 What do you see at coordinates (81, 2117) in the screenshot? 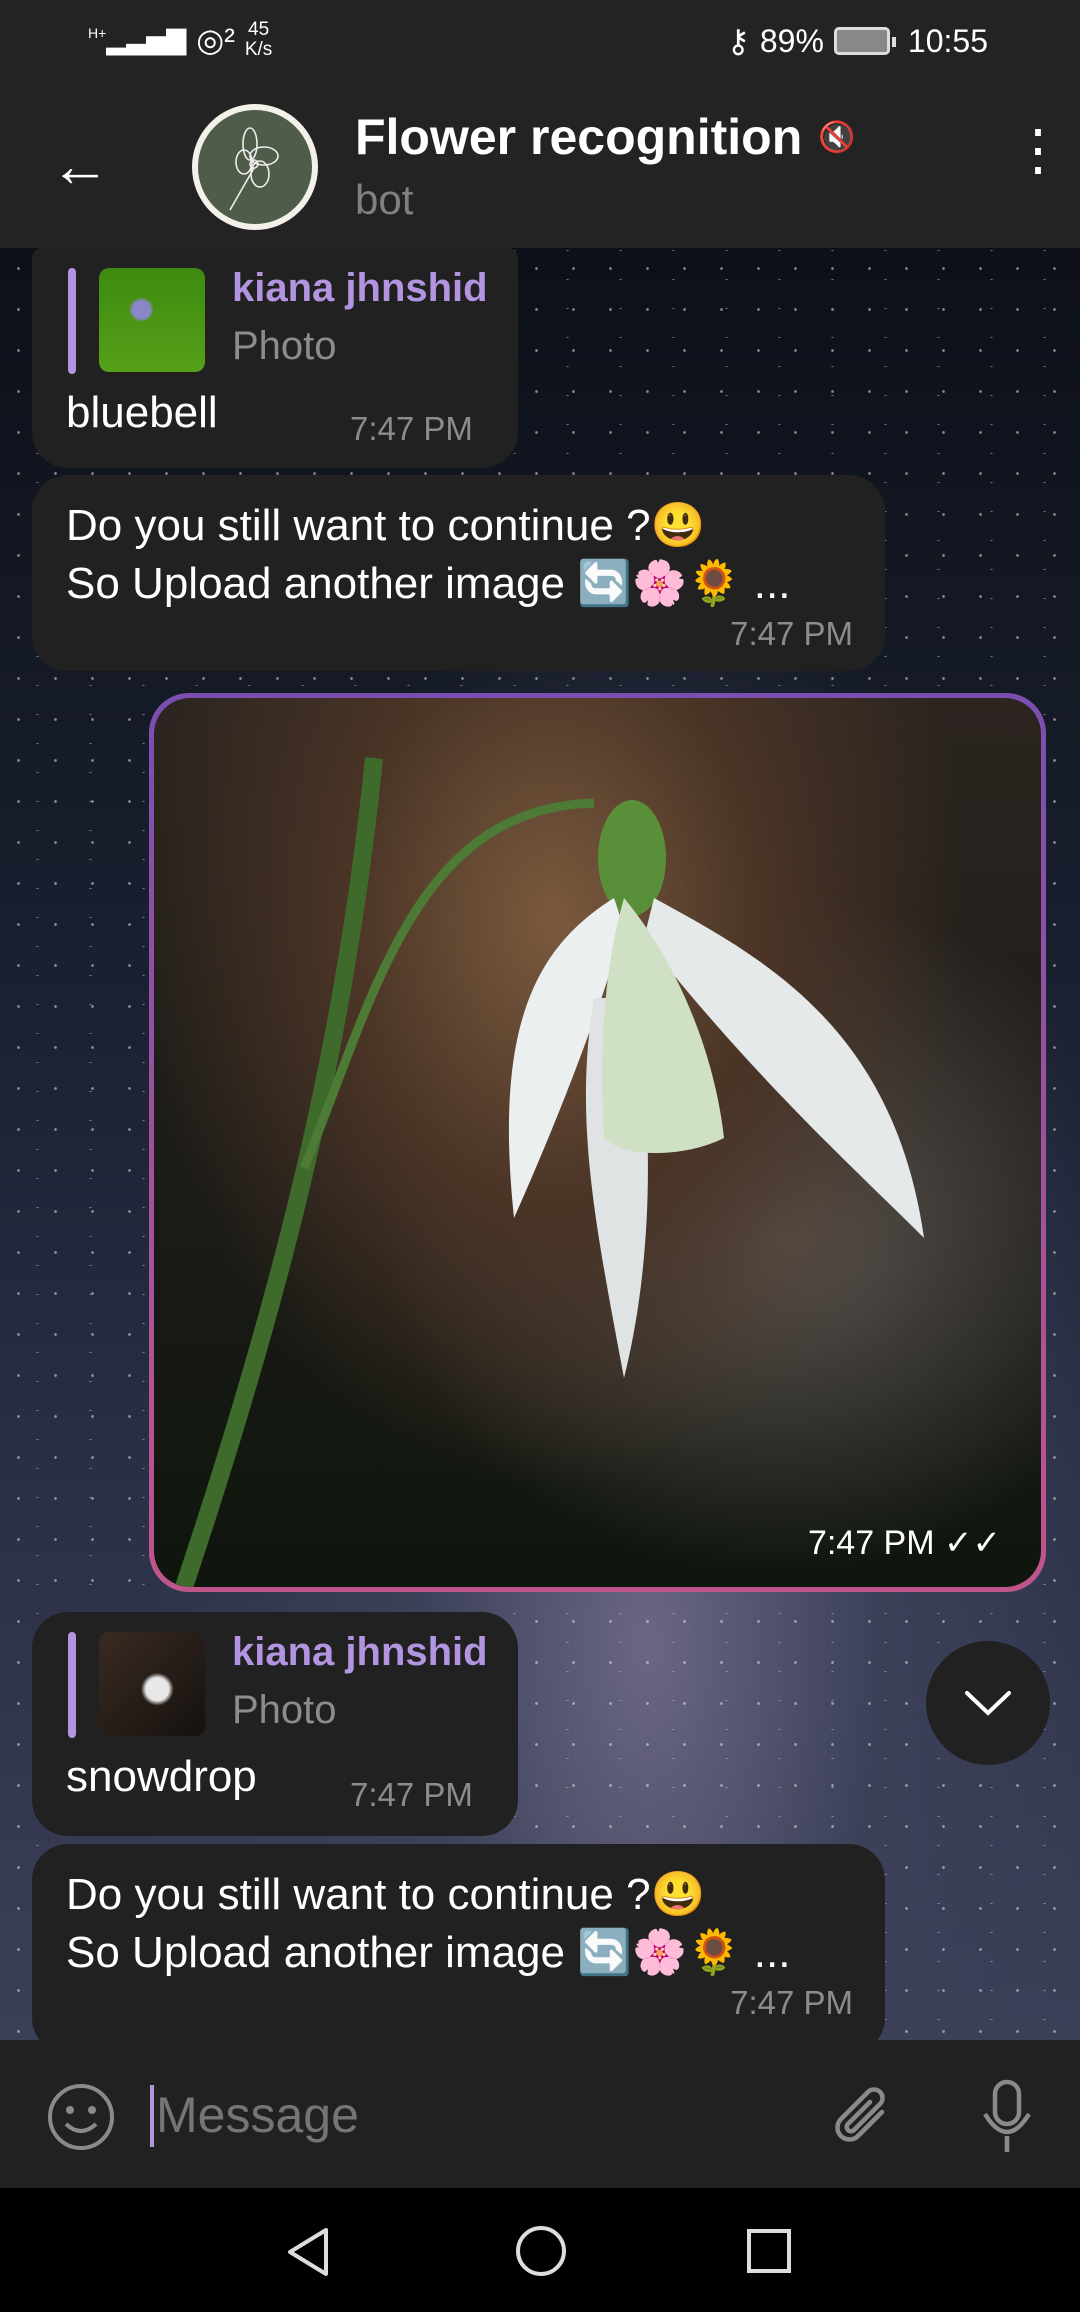
I see `emoji-icon` at bounding box center [81, 2117].